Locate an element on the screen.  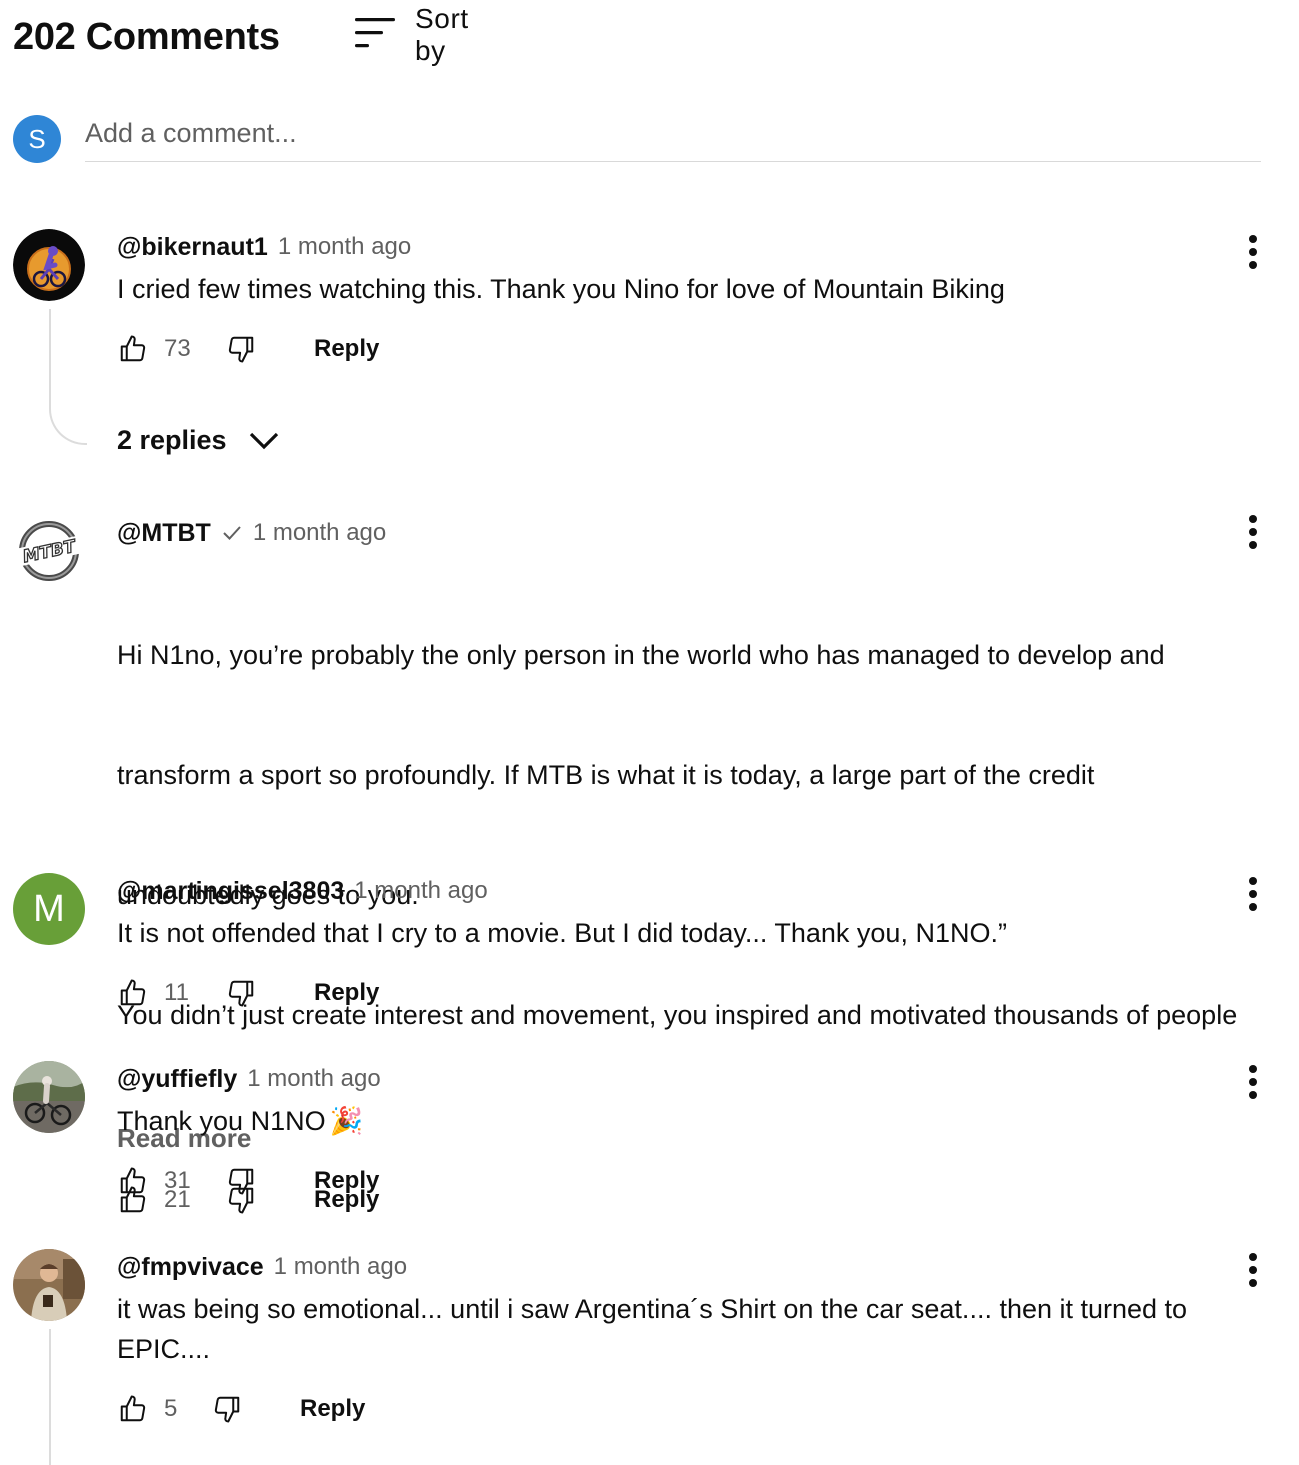
chevron-down-icon is located at coordinates (263, 440).